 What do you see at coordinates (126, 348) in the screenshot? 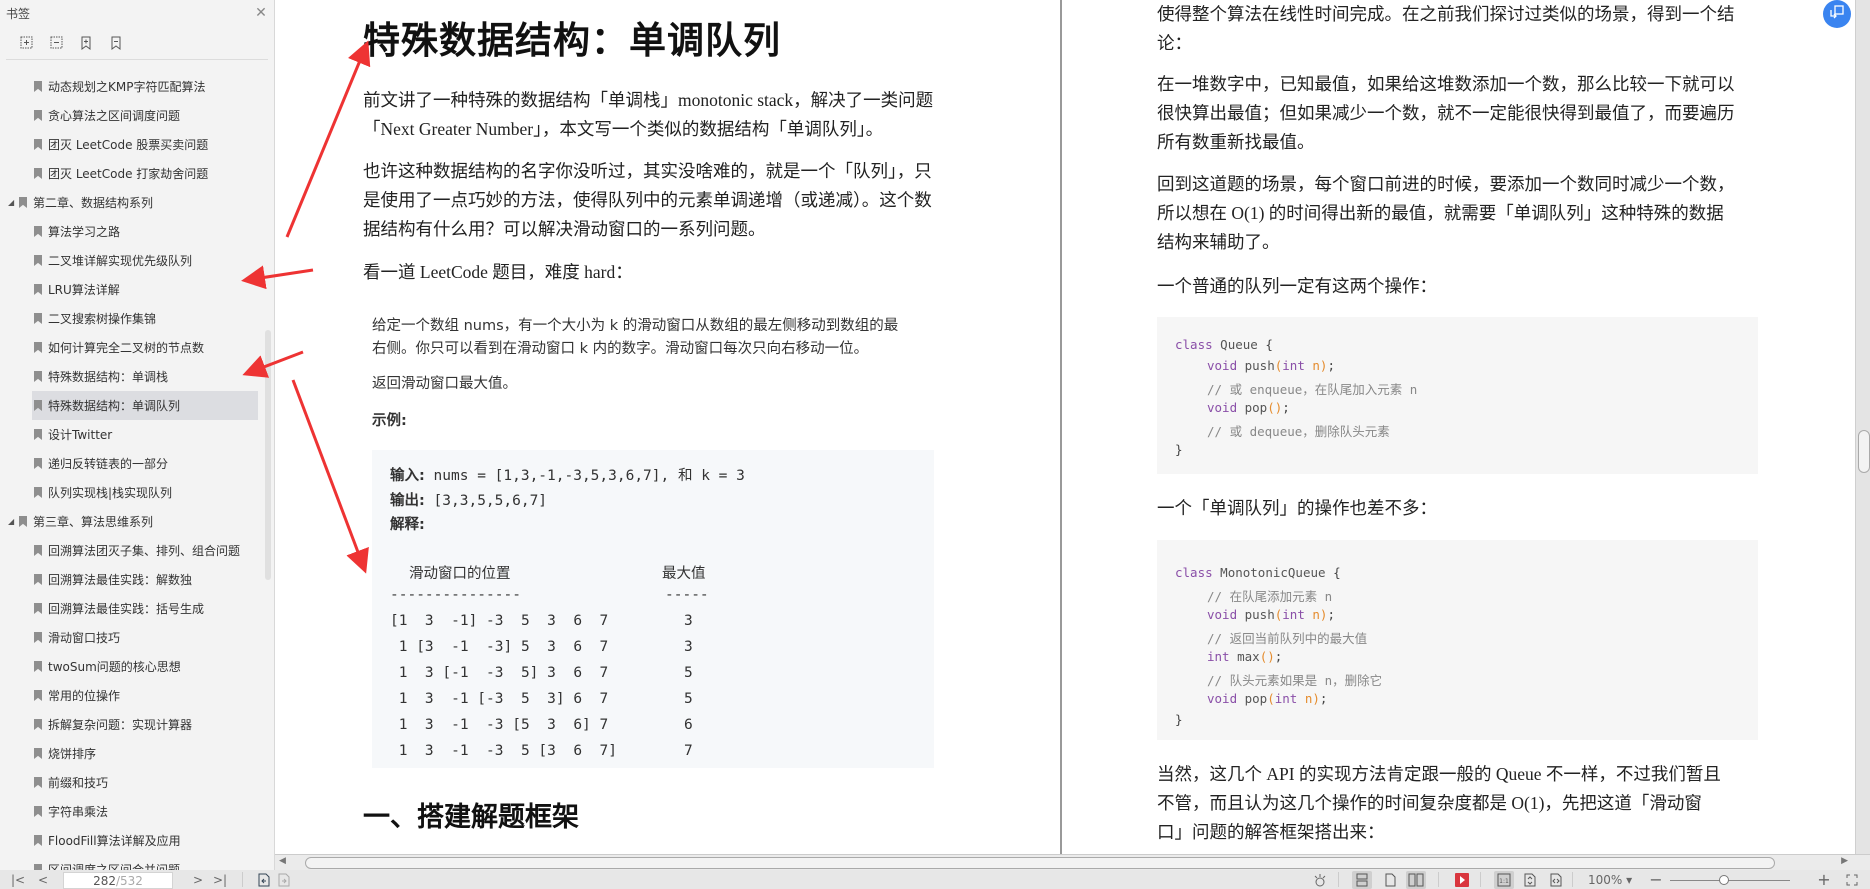
I see `bookmark-label: 如何计算完全二叉树的节点数` at bounding box center [126, 348].